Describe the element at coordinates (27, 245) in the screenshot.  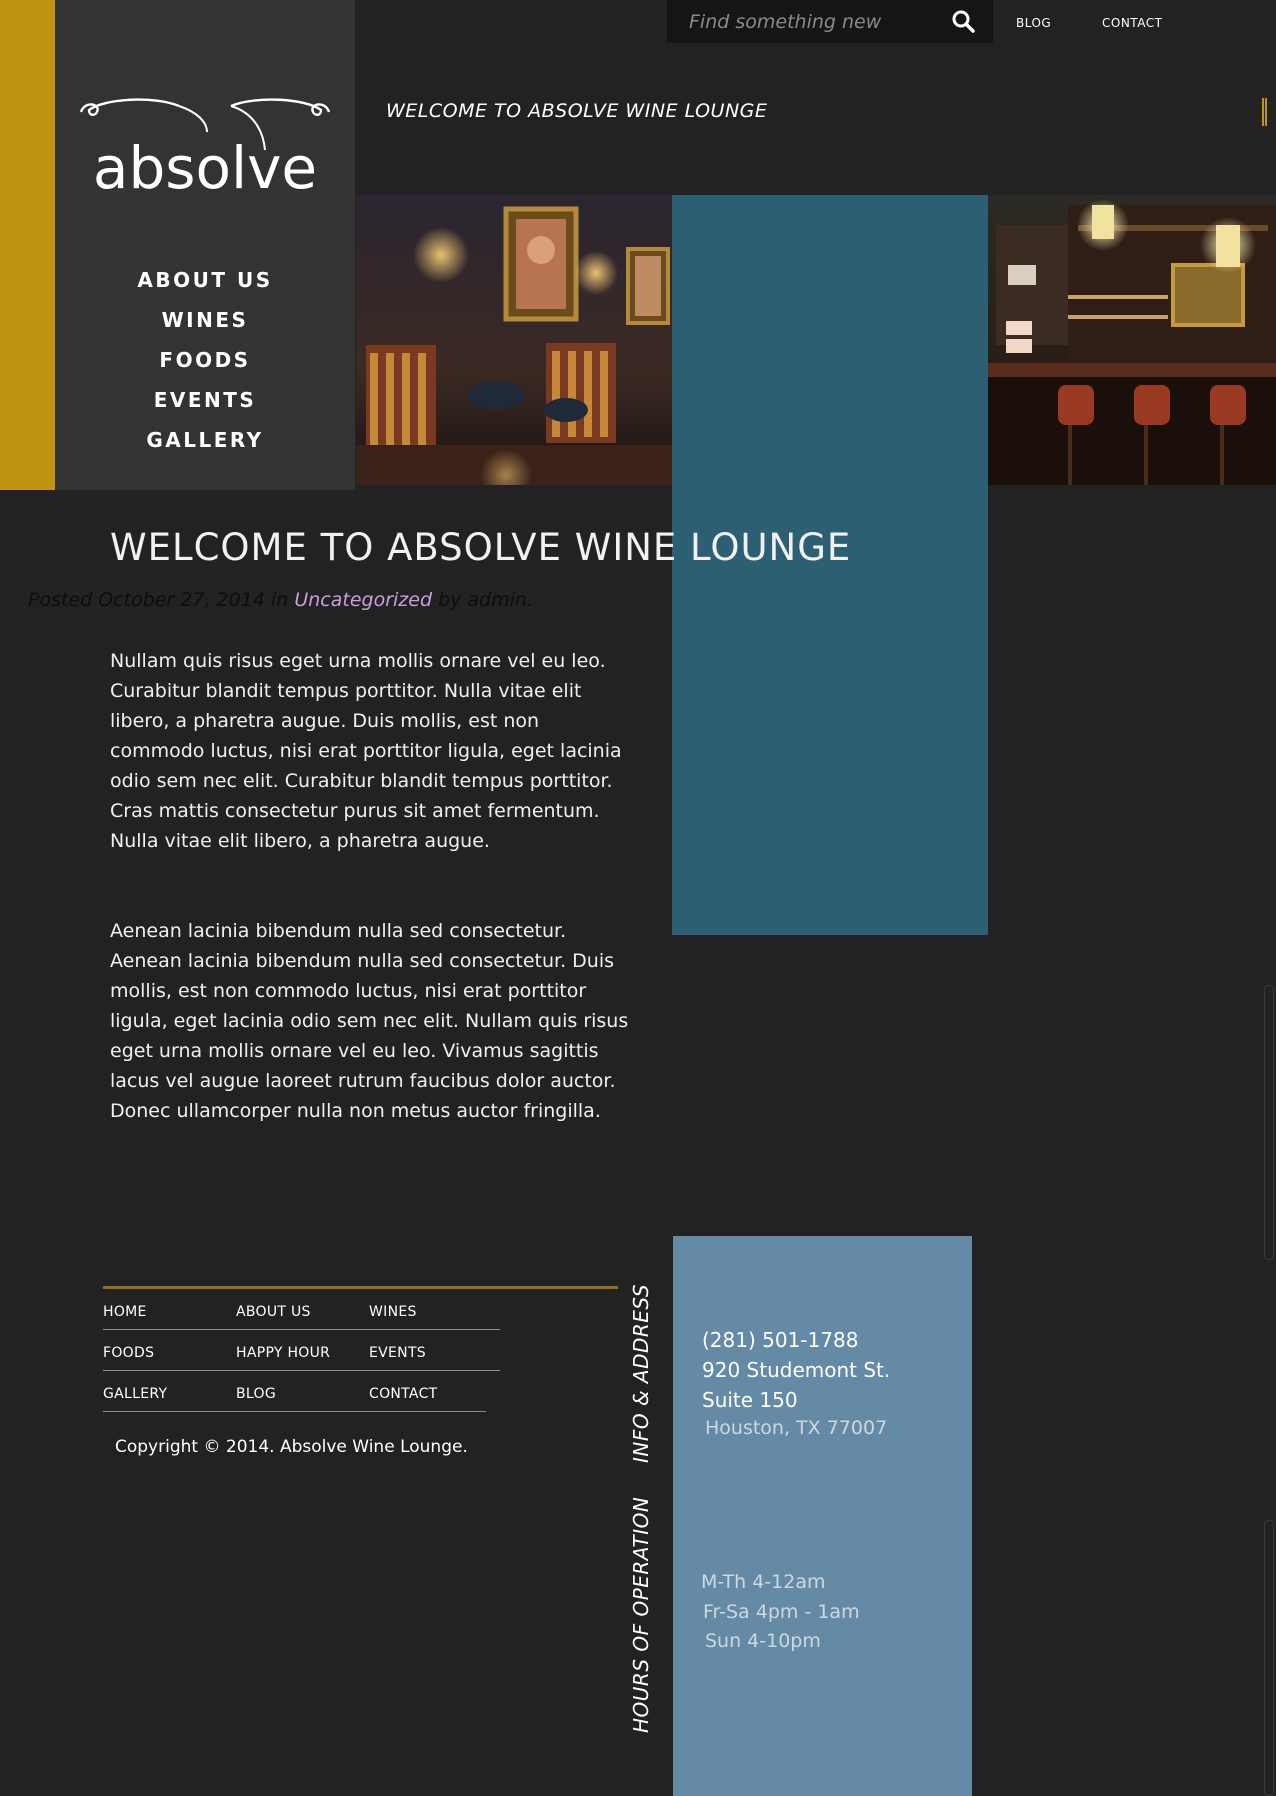
I see `gold-accent-bar` at that location.